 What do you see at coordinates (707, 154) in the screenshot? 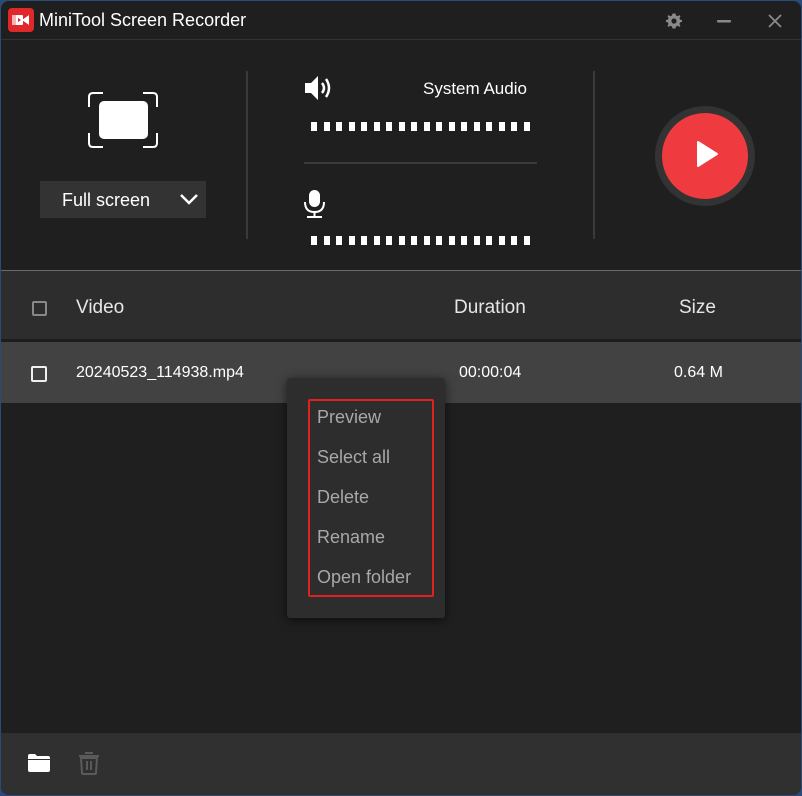
I see `play-icon` at bounding box center [707, 154].